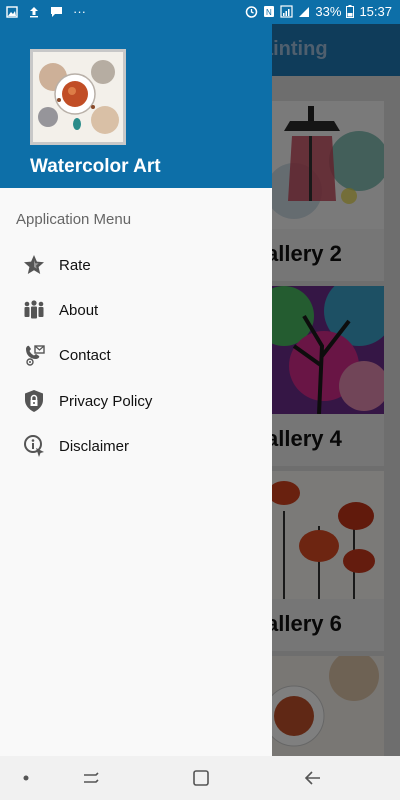 Image resolution: width=400 pixels, height=800 pixels. I want to click on alarm-icon, so click(252, 12).